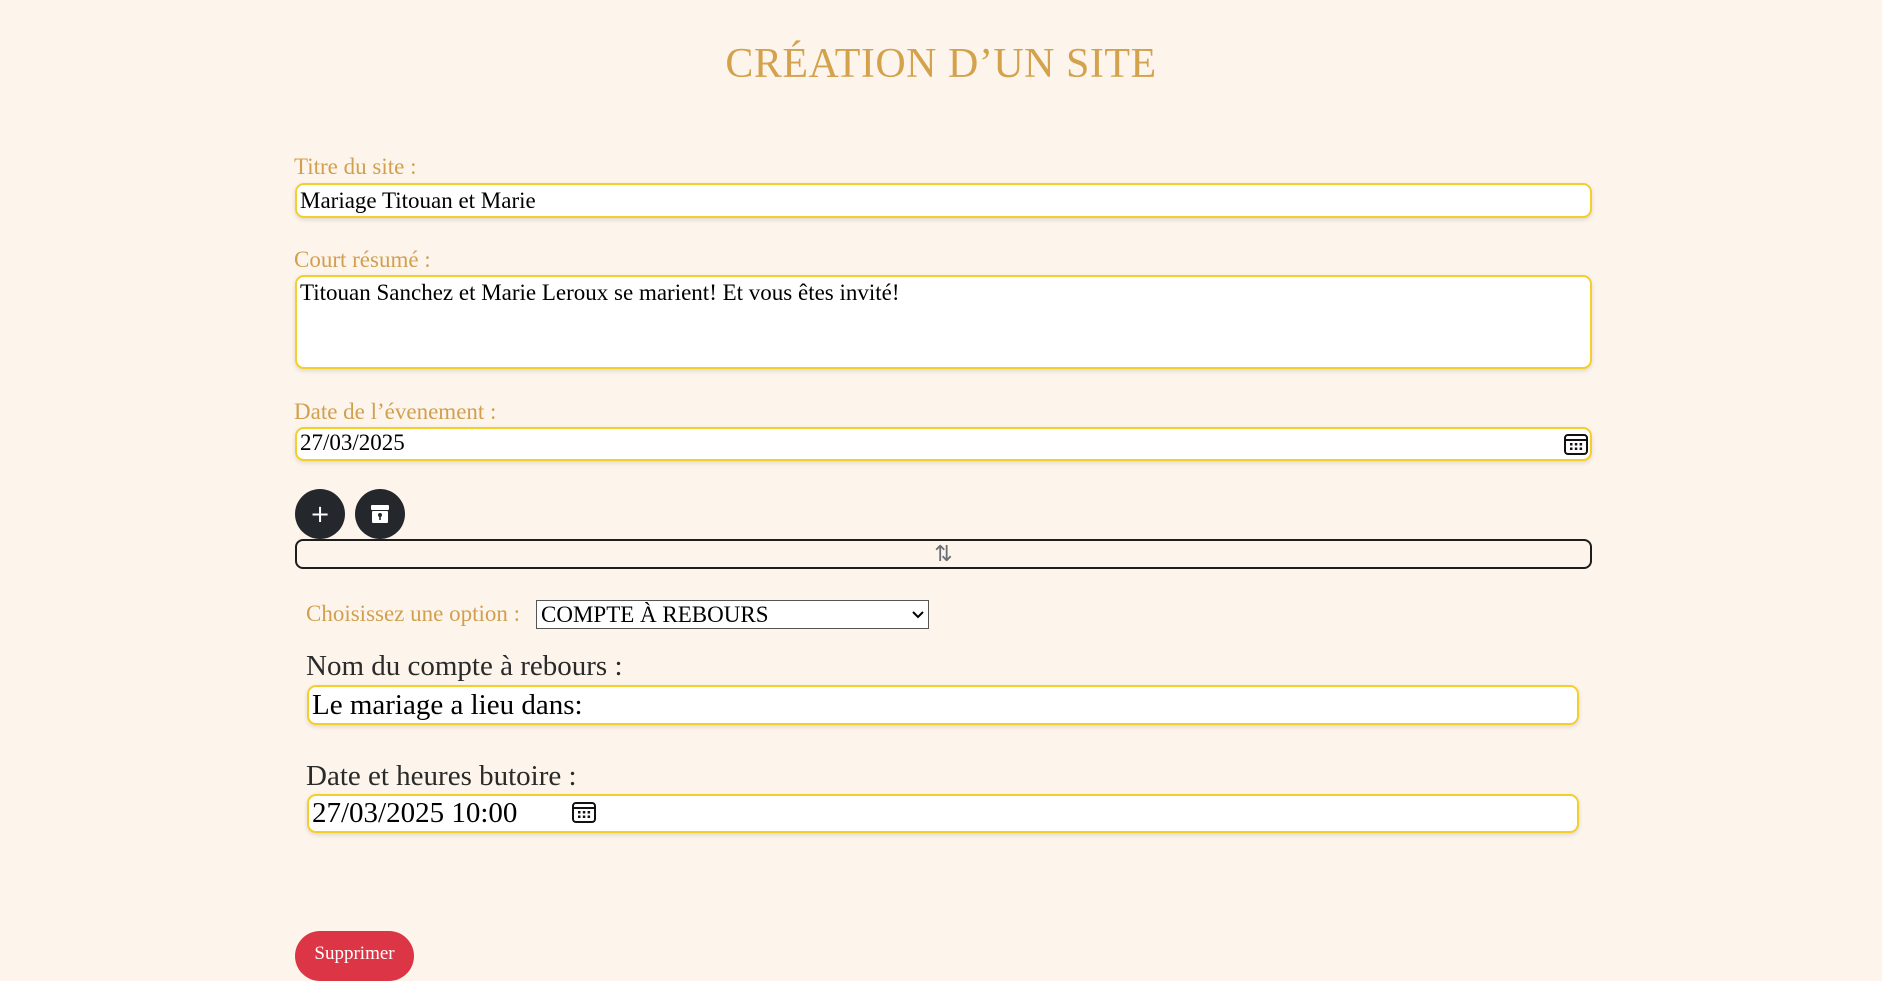 The height and width of the screenshot is (981, 1882). Describe the element at coordinates (415, 813) in the screenshot. I see `deadline-value: 27/03/2025 10:00` at that location.